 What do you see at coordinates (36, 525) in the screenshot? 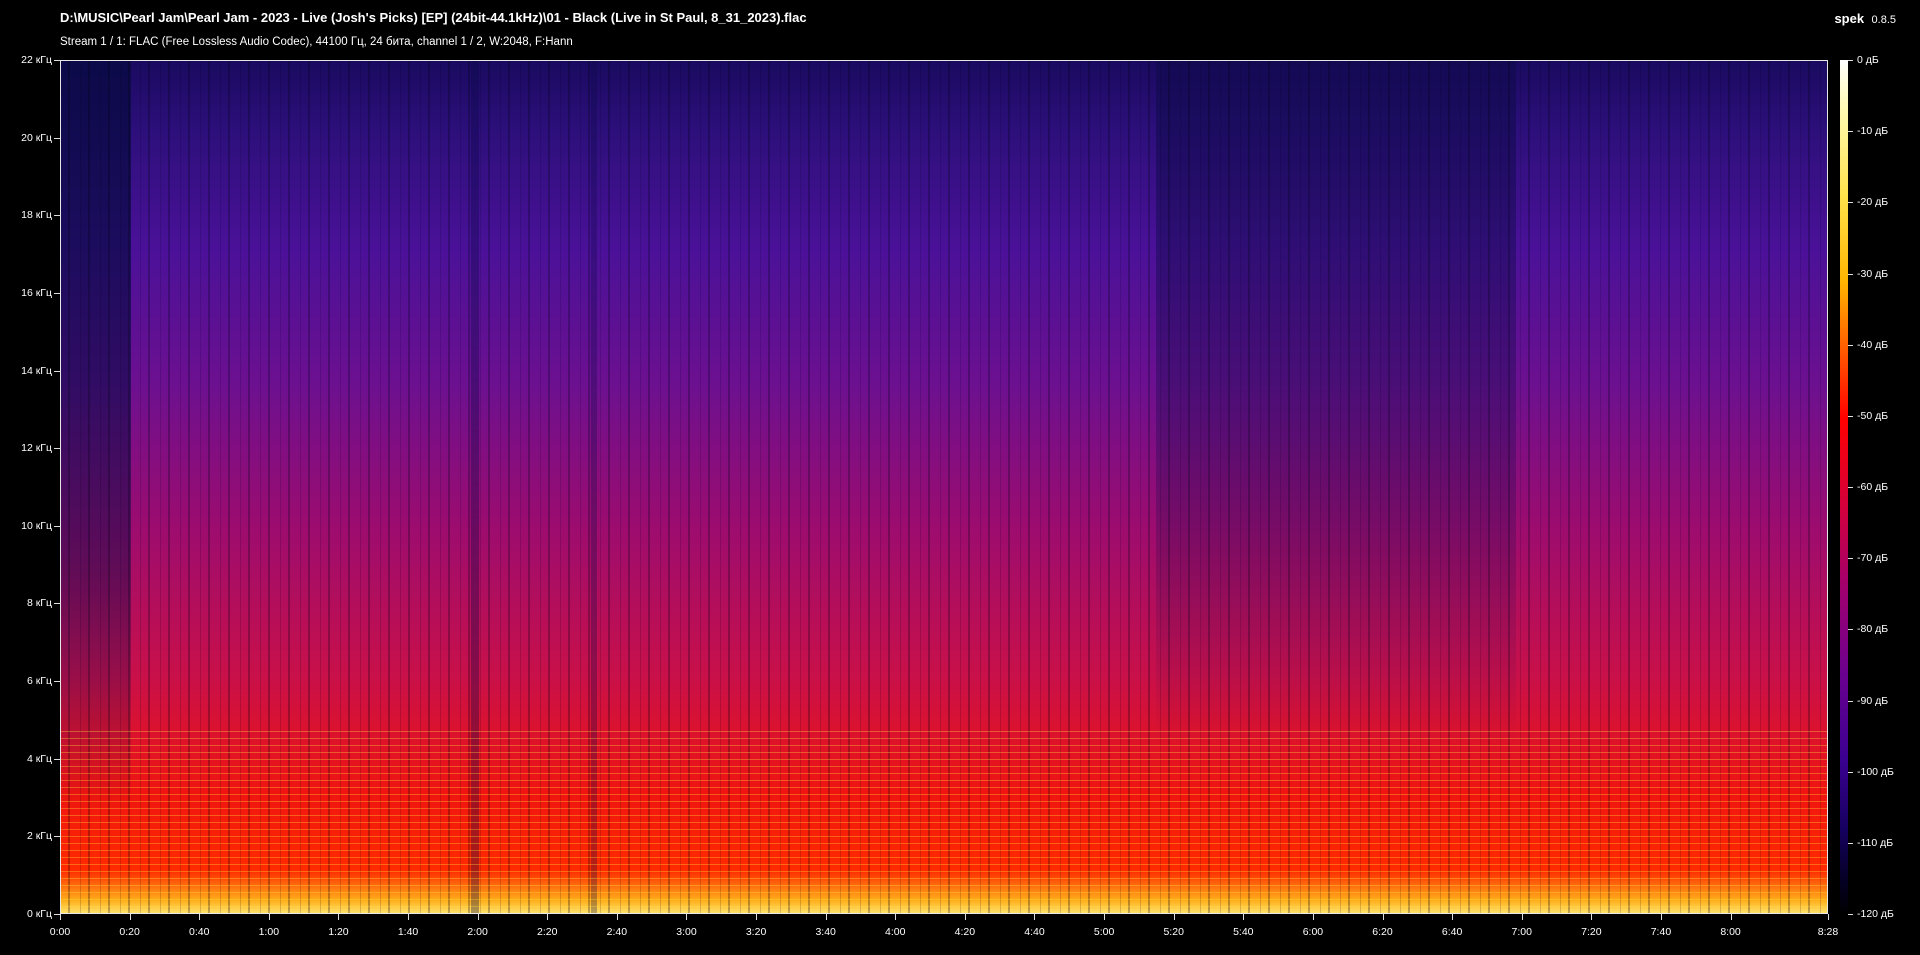
I see `frequency-tick-label: 10 кГц` at bounding box center [36, 525].